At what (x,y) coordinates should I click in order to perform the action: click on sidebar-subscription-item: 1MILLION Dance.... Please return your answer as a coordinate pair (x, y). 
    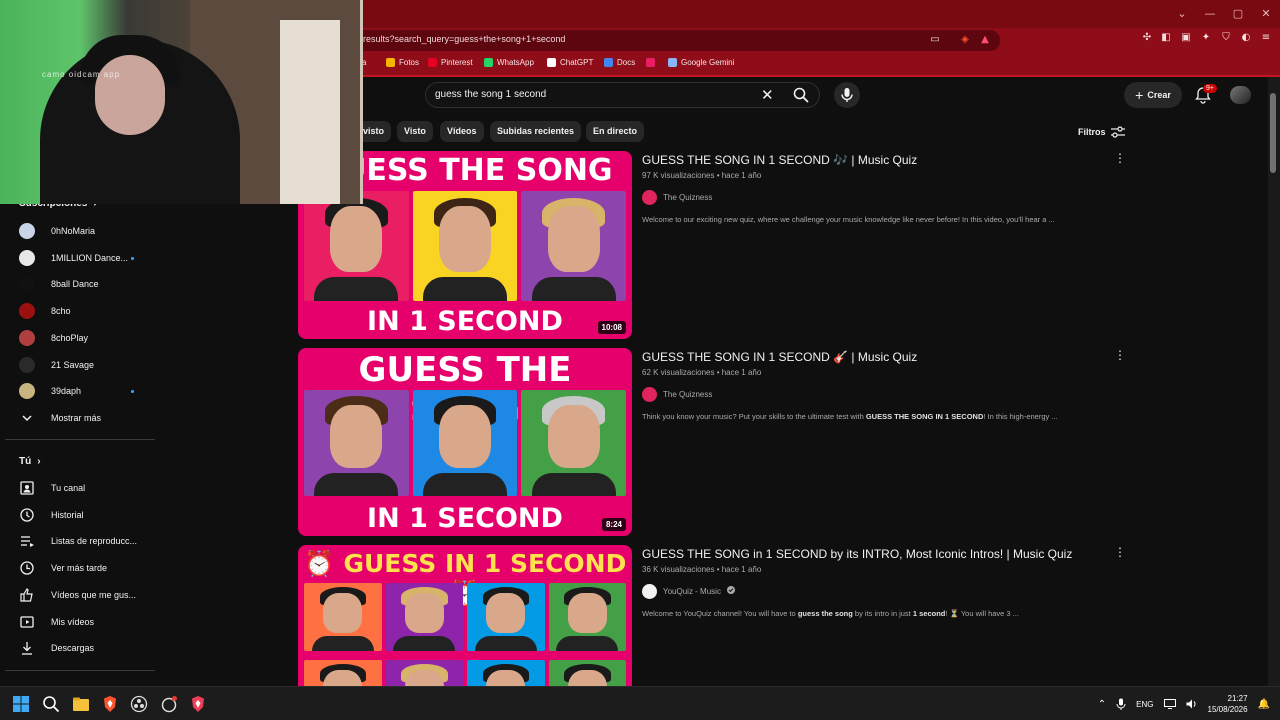
    Looking at the image, I should click on (78, 258).